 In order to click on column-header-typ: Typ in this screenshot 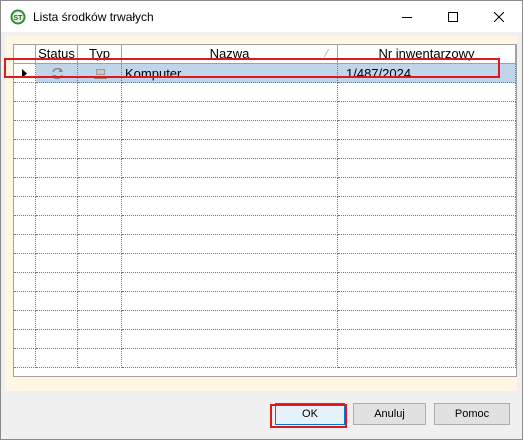, I will do `click(100, 54)`.